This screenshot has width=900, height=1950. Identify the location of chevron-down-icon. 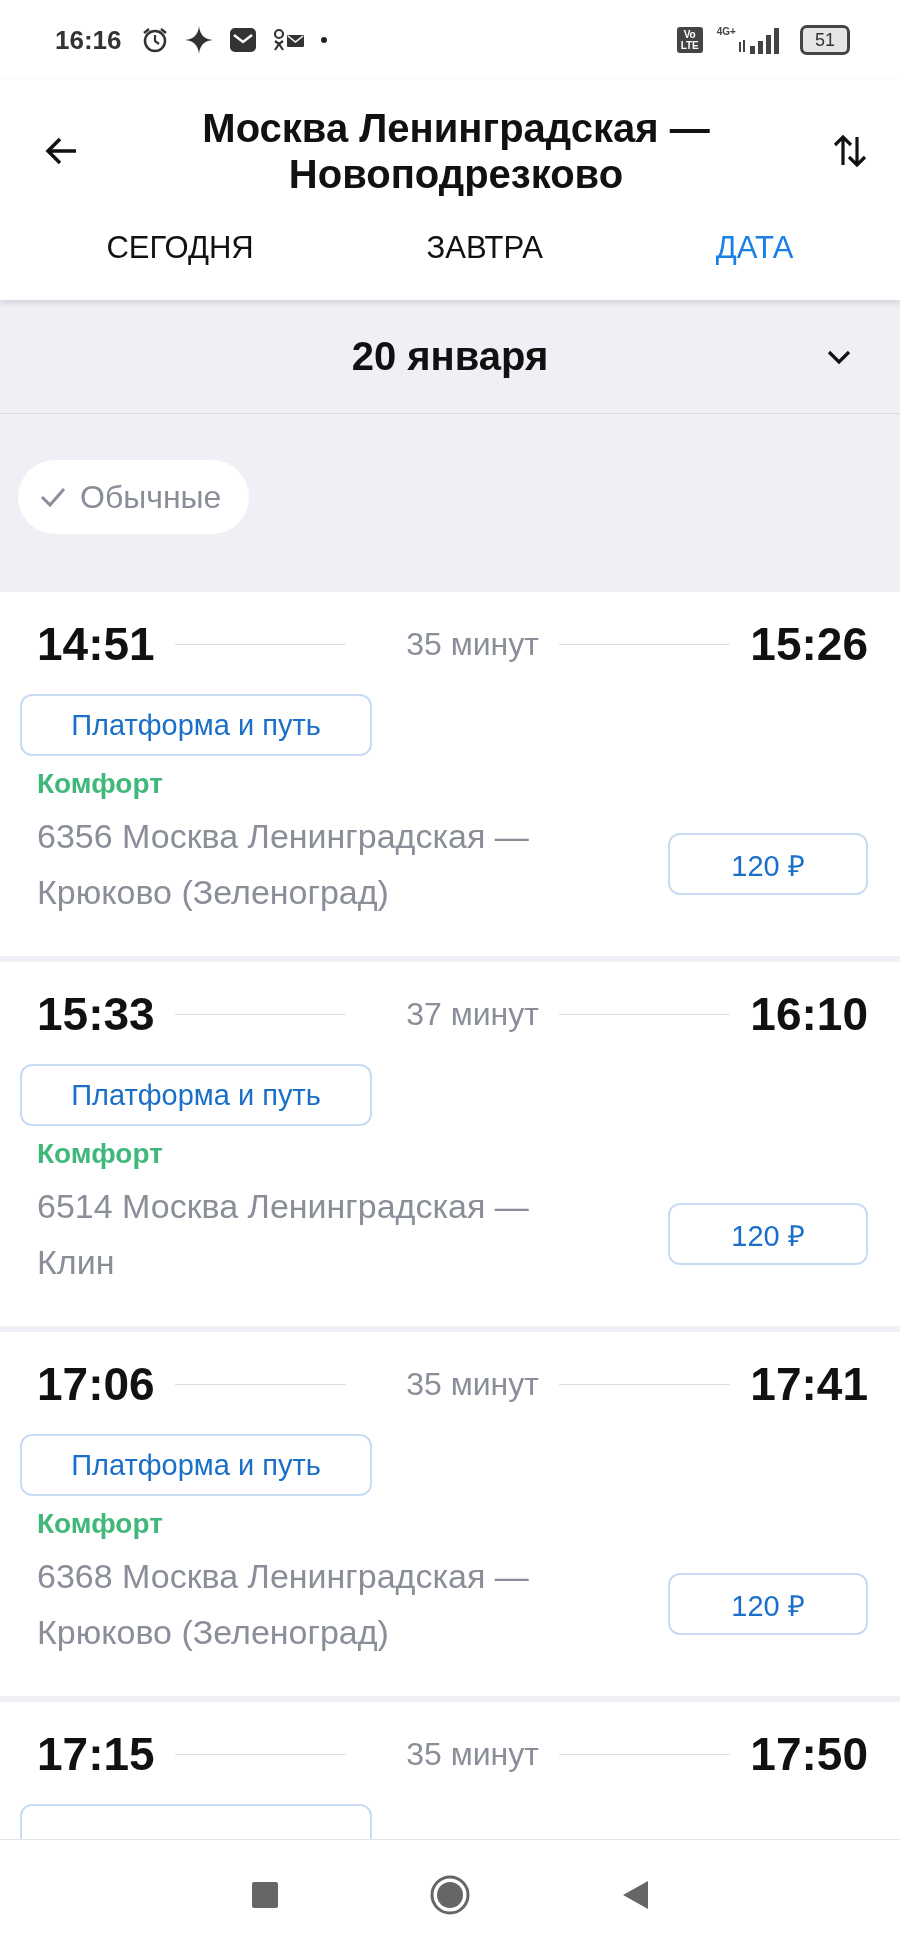
(839, 357).